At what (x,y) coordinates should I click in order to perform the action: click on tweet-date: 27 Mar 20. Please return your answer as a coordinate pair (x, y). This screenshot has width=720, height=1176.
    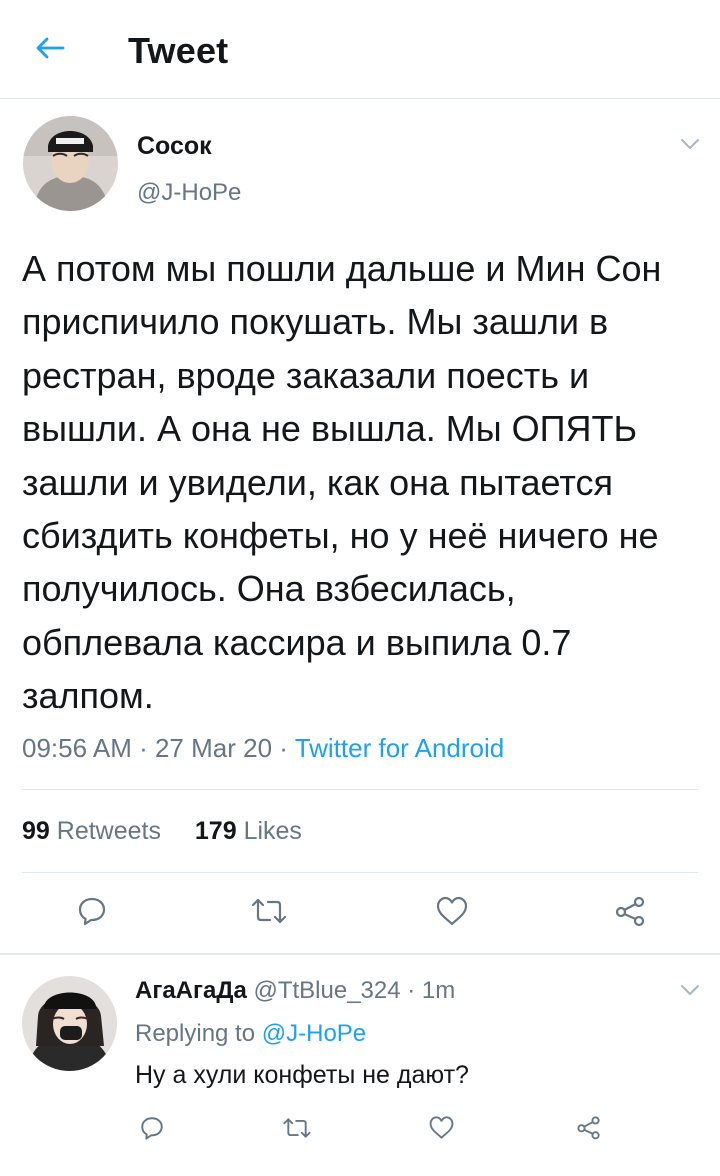
    Looking at the image, I should click on (213, 748).